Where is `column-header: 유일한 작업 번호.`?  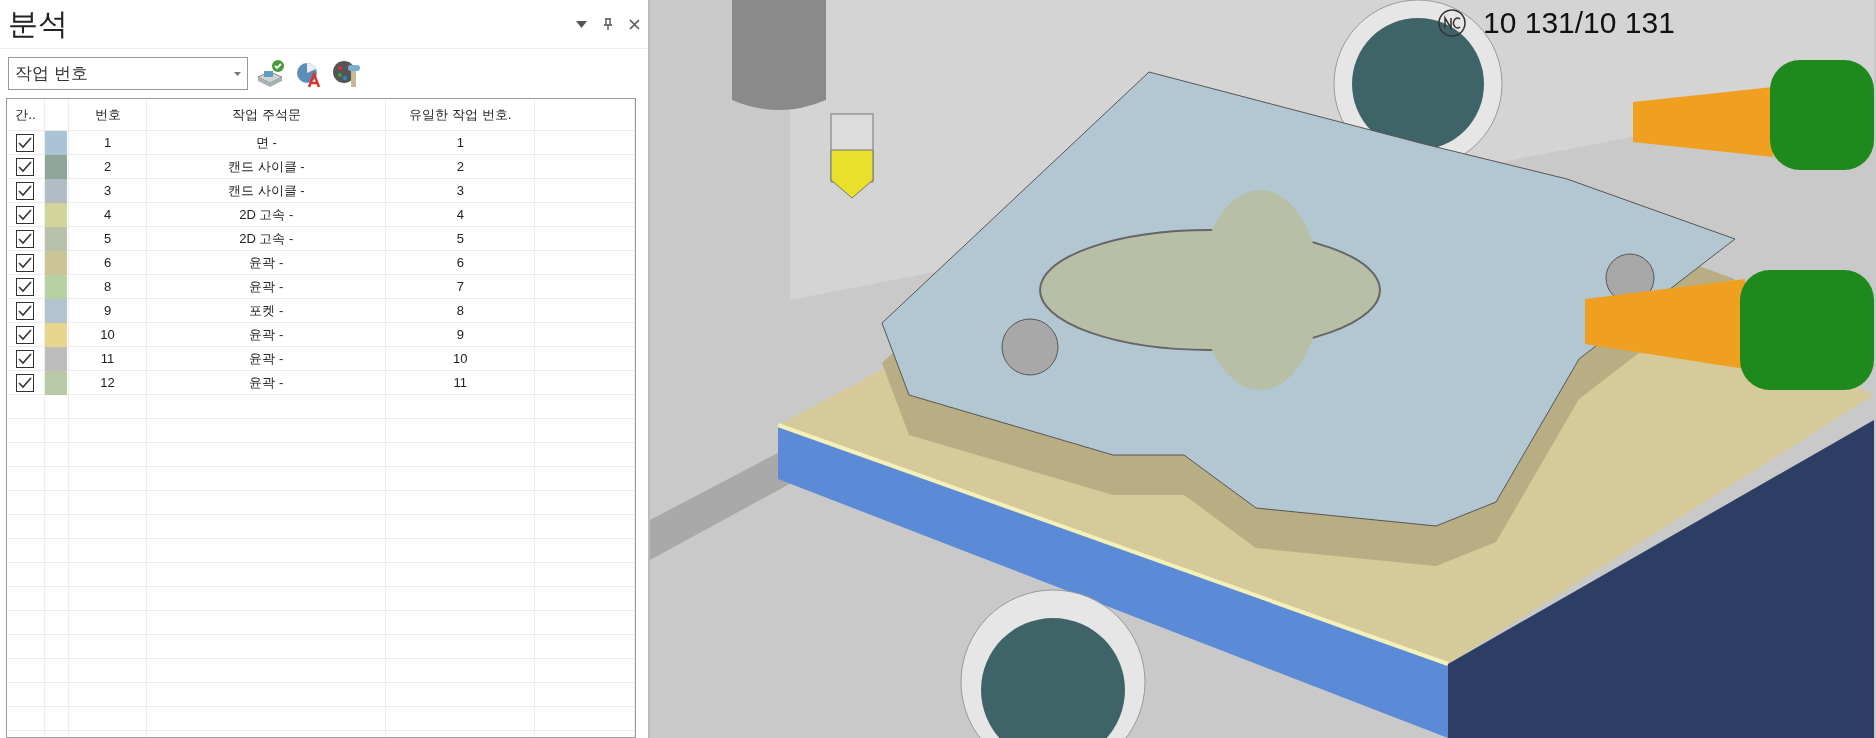
column-header: 유일한 작업 번호. is located at coordinates (460, 114).